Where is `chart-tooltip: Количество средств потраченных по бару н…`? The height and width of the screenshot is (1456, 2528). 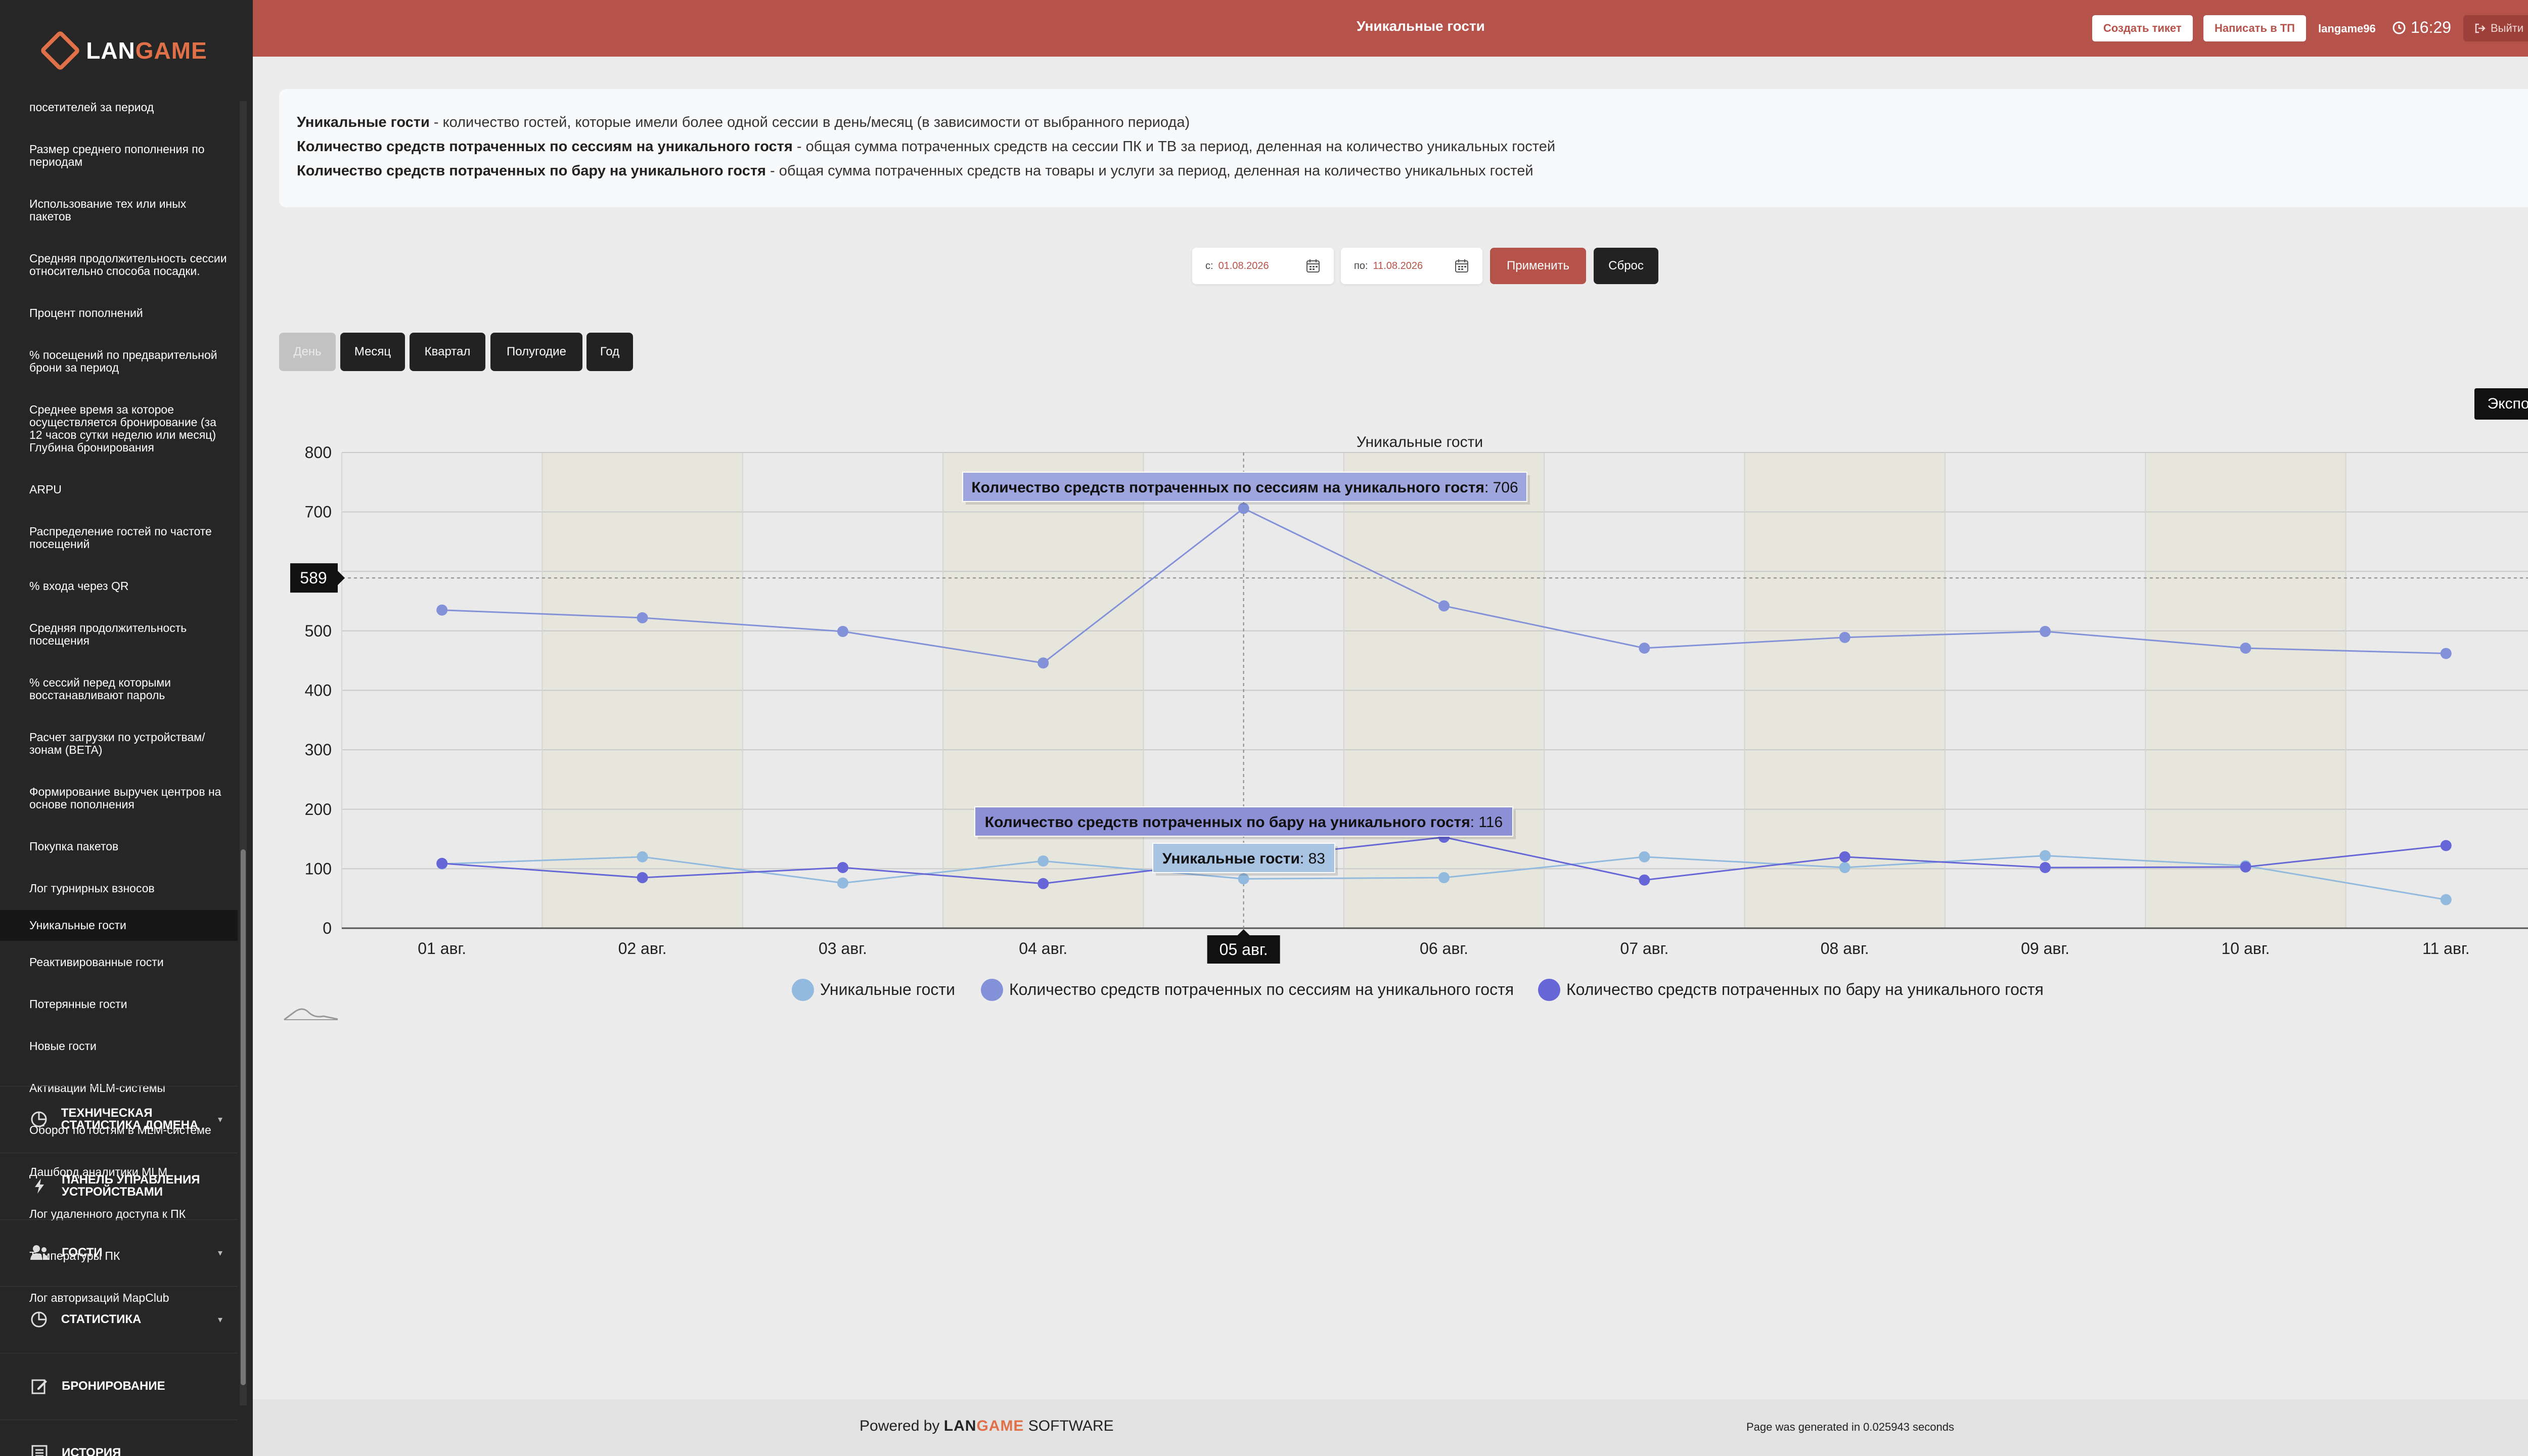 chart-tooltip: Количество средств потраченных по бару н… is located at coordinates (1245, 822).